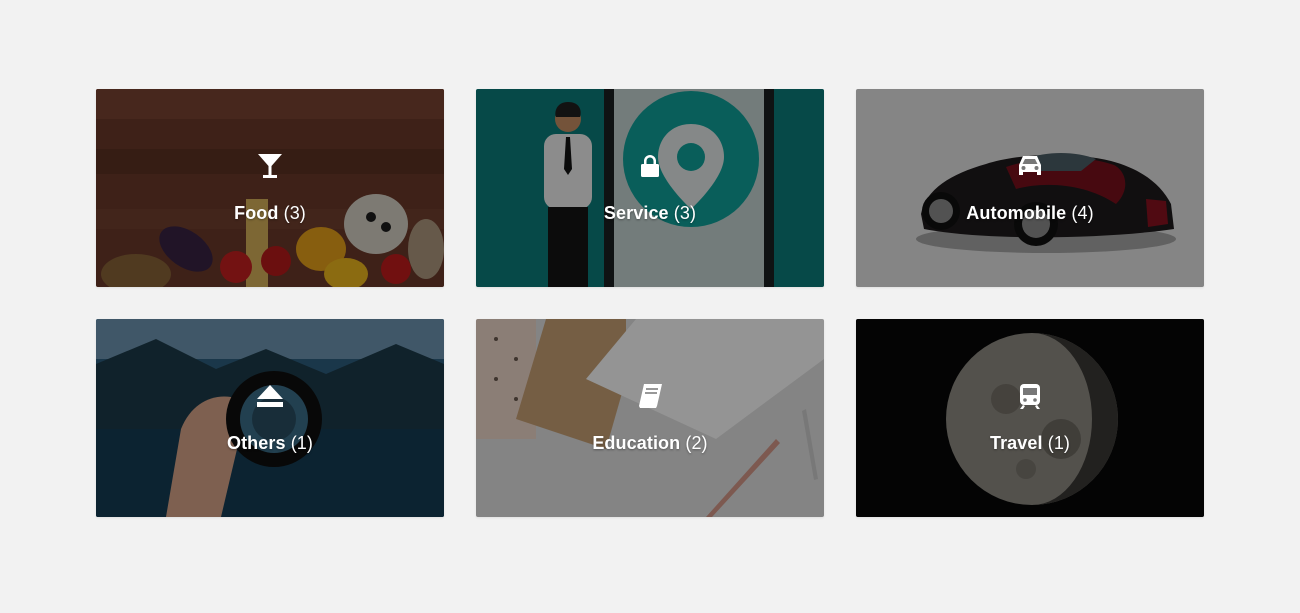 This screenshot has height=613, width=1300. What do you see at coordinates (636, 443) in the screenshot?
I see `category-name: Education` at bounding box center [636, 443].